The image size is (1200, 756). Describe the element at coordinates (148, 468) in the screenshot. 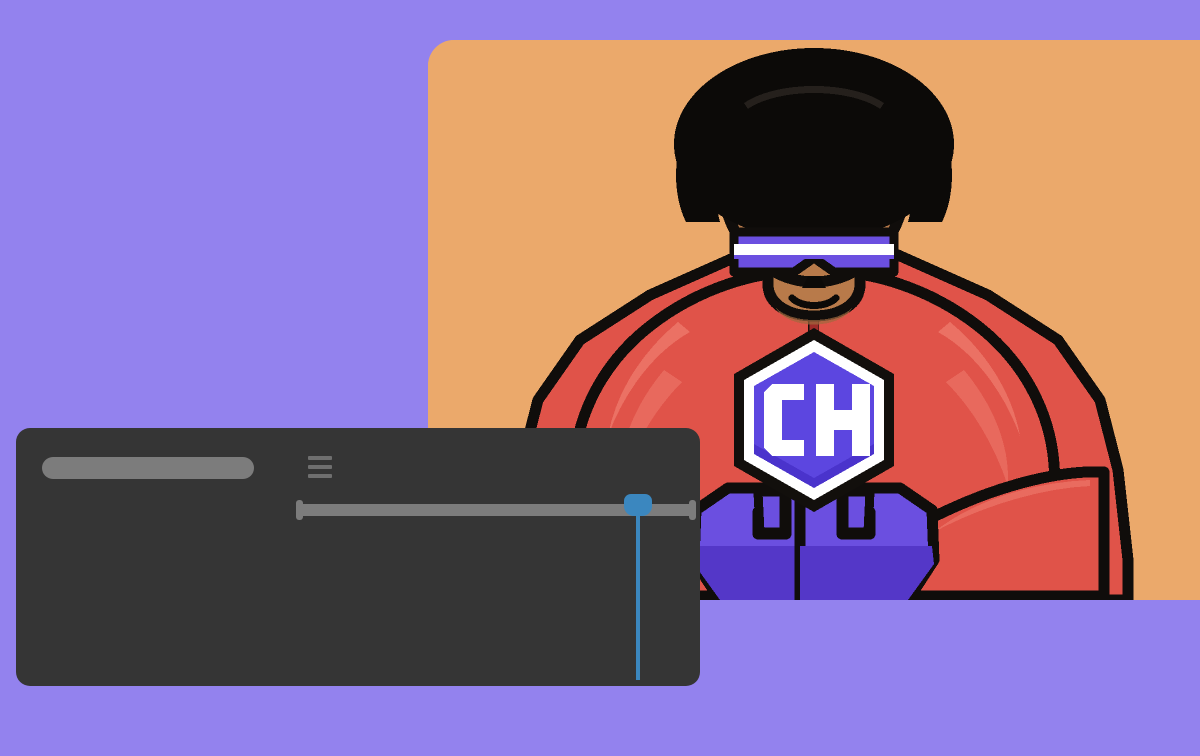

I see `panel-title-placeholder` at that location.